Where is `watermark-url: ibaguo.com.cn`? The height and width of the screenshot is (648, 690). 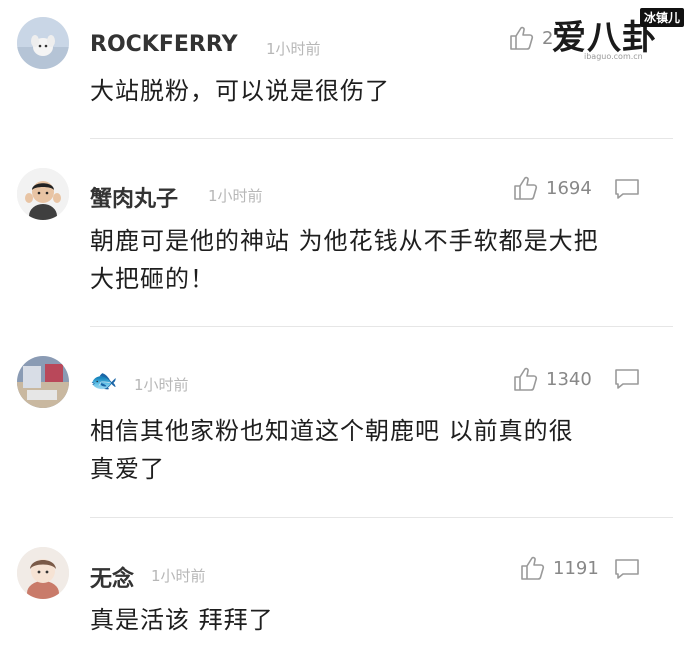 watermark-url: ibaguo.com.cn is located at coordinates (613, 56).